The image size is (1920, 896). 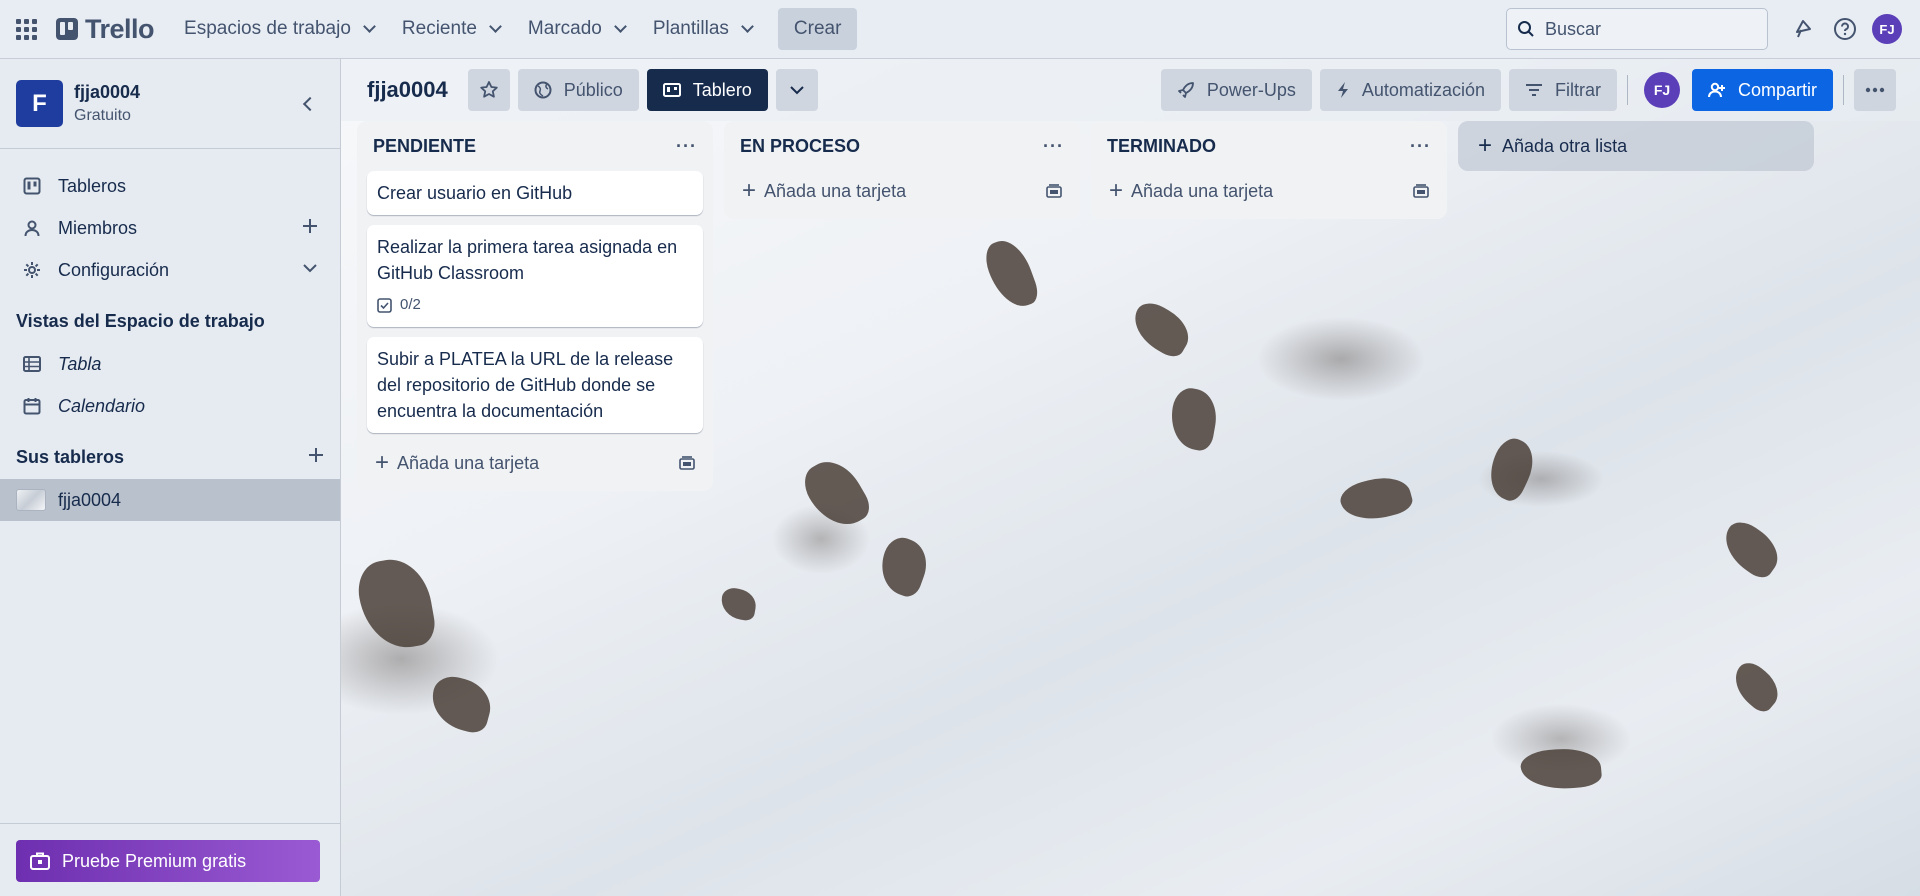 What do you see at coordinates (475, 193) in the screenshot?
I see `card-title: Crear usuario en GitHub` at bounding box center [475, 193].